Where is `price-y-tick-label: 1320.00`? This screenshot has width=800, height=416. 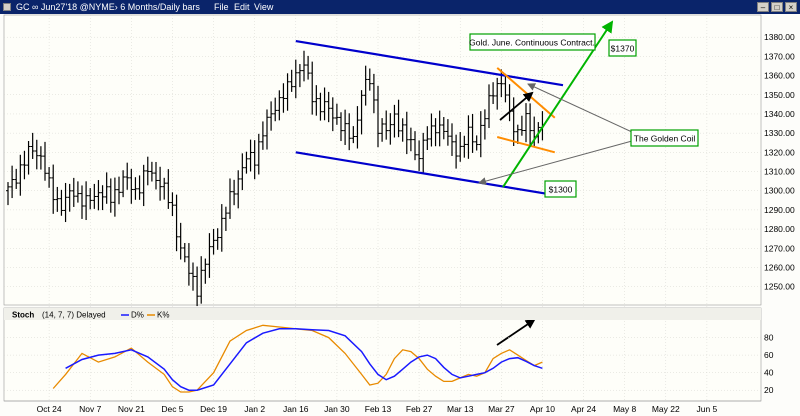
price-y-tick-label: 1320.00 is located at coordinates (779, 152).